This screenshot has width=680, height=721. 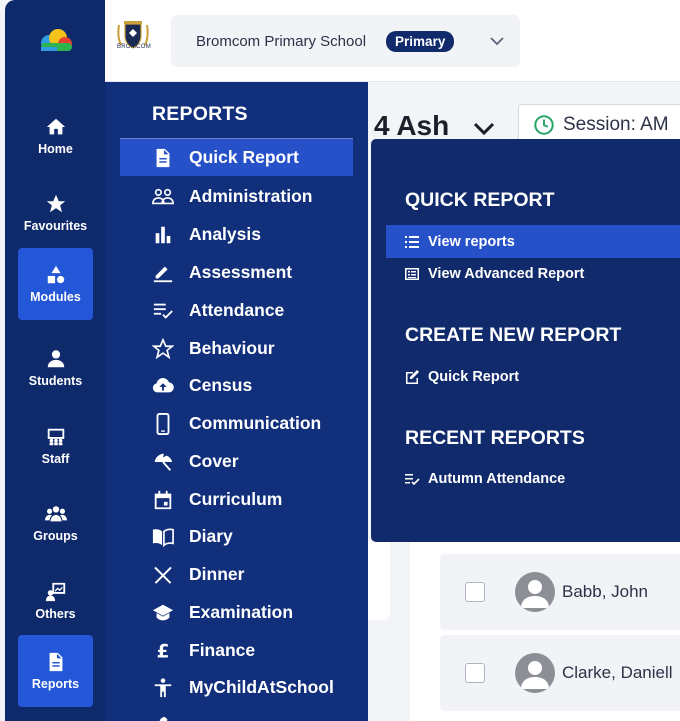 What do you see at coordinates (163, 687) in the screenshot?
I see `child-icon` at bounding box center [163, 687].